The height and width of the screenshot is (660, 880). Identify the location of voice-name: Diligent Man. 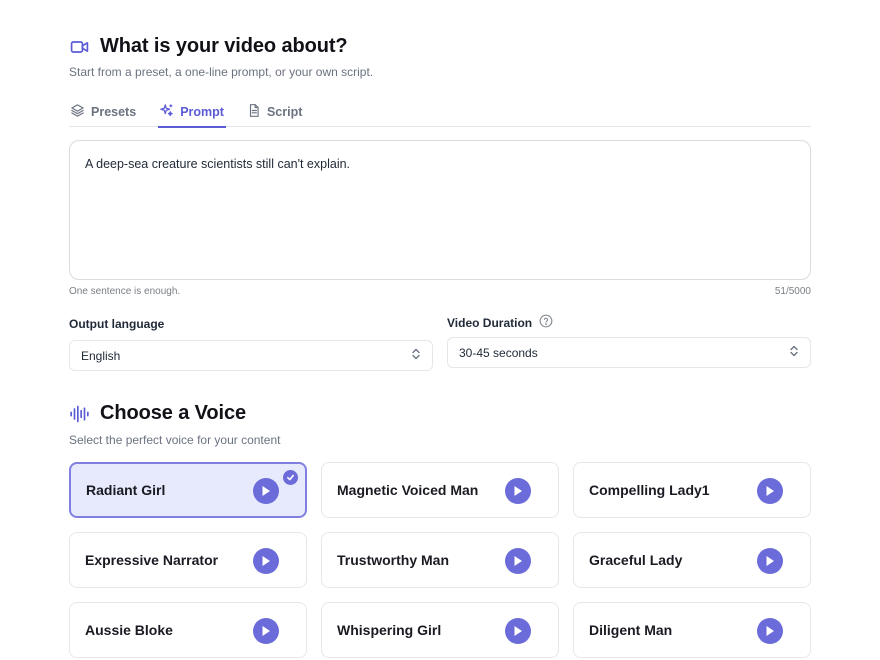
(631, 630).